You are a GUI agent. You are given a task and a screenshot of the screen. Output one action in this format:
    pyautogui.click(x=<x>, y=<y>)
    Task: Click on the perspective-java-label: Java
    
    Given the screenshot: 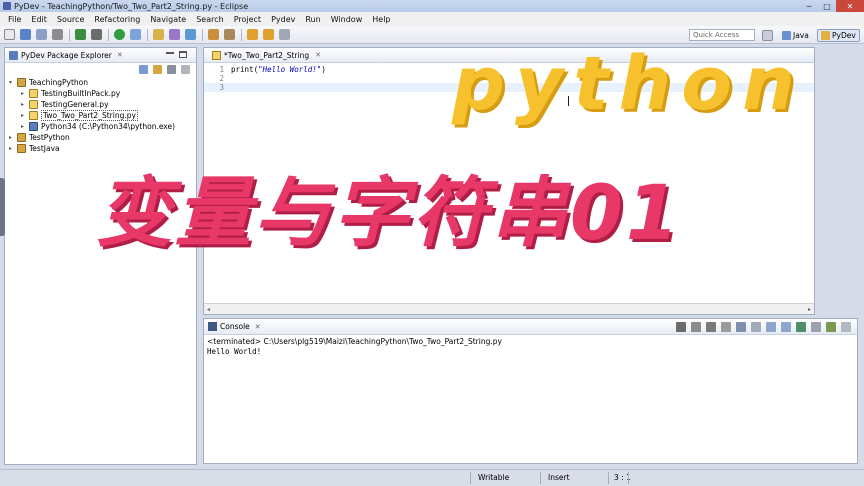 What is the action you would take?
    pyautogui.click(x=801, y=35)
    